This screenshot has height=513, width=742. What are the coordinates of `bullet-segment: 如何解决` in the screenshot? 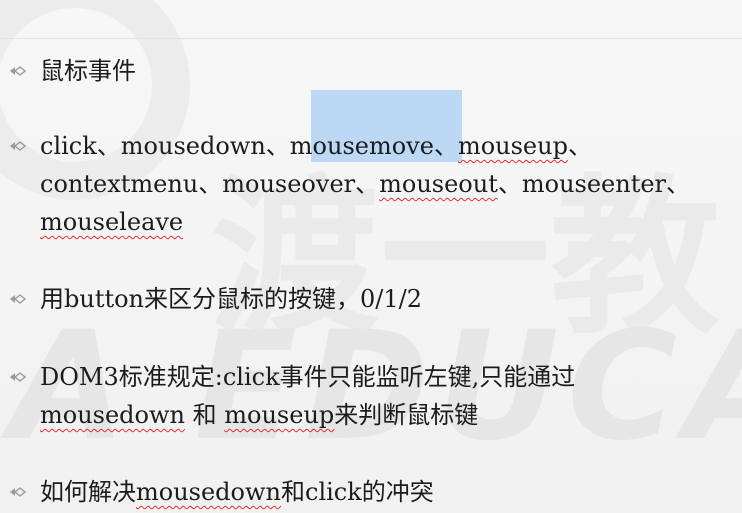 It's located at (88, 492).